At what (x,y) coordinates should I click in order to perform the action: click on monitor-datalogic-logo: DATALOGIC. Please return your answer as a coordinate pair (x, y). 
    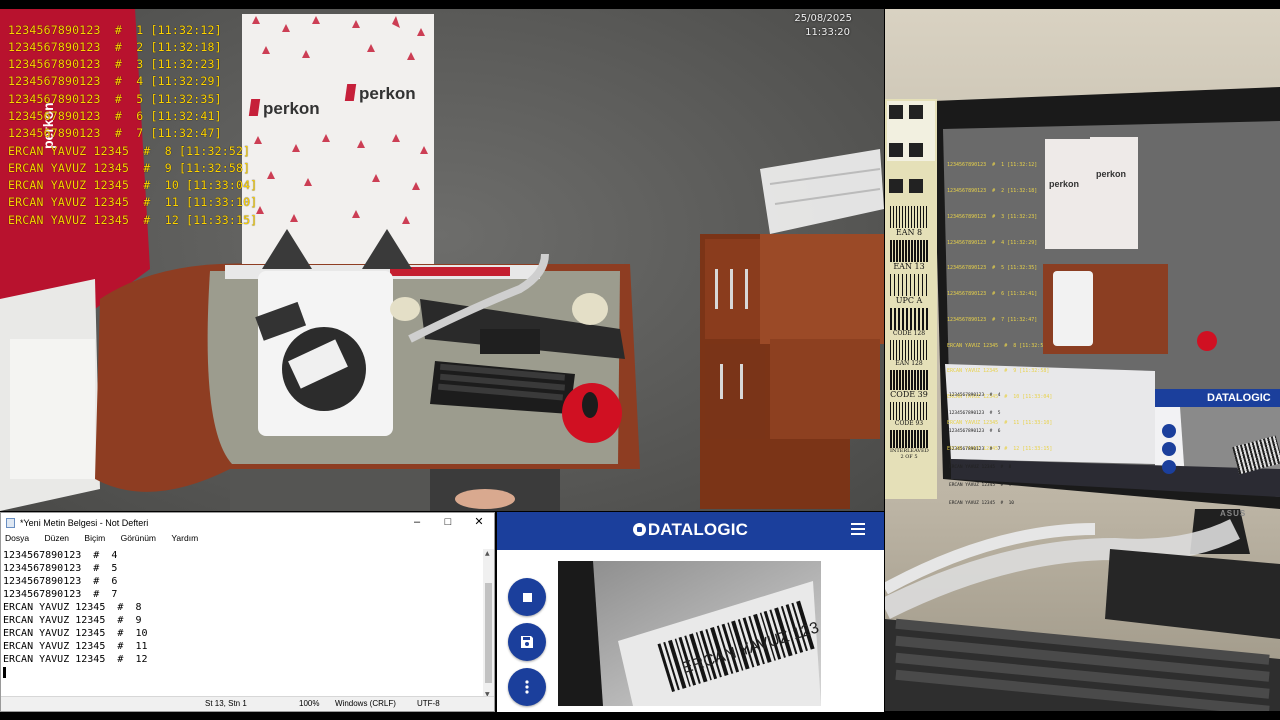
    Looking at the image, I should click on (1239, 398).